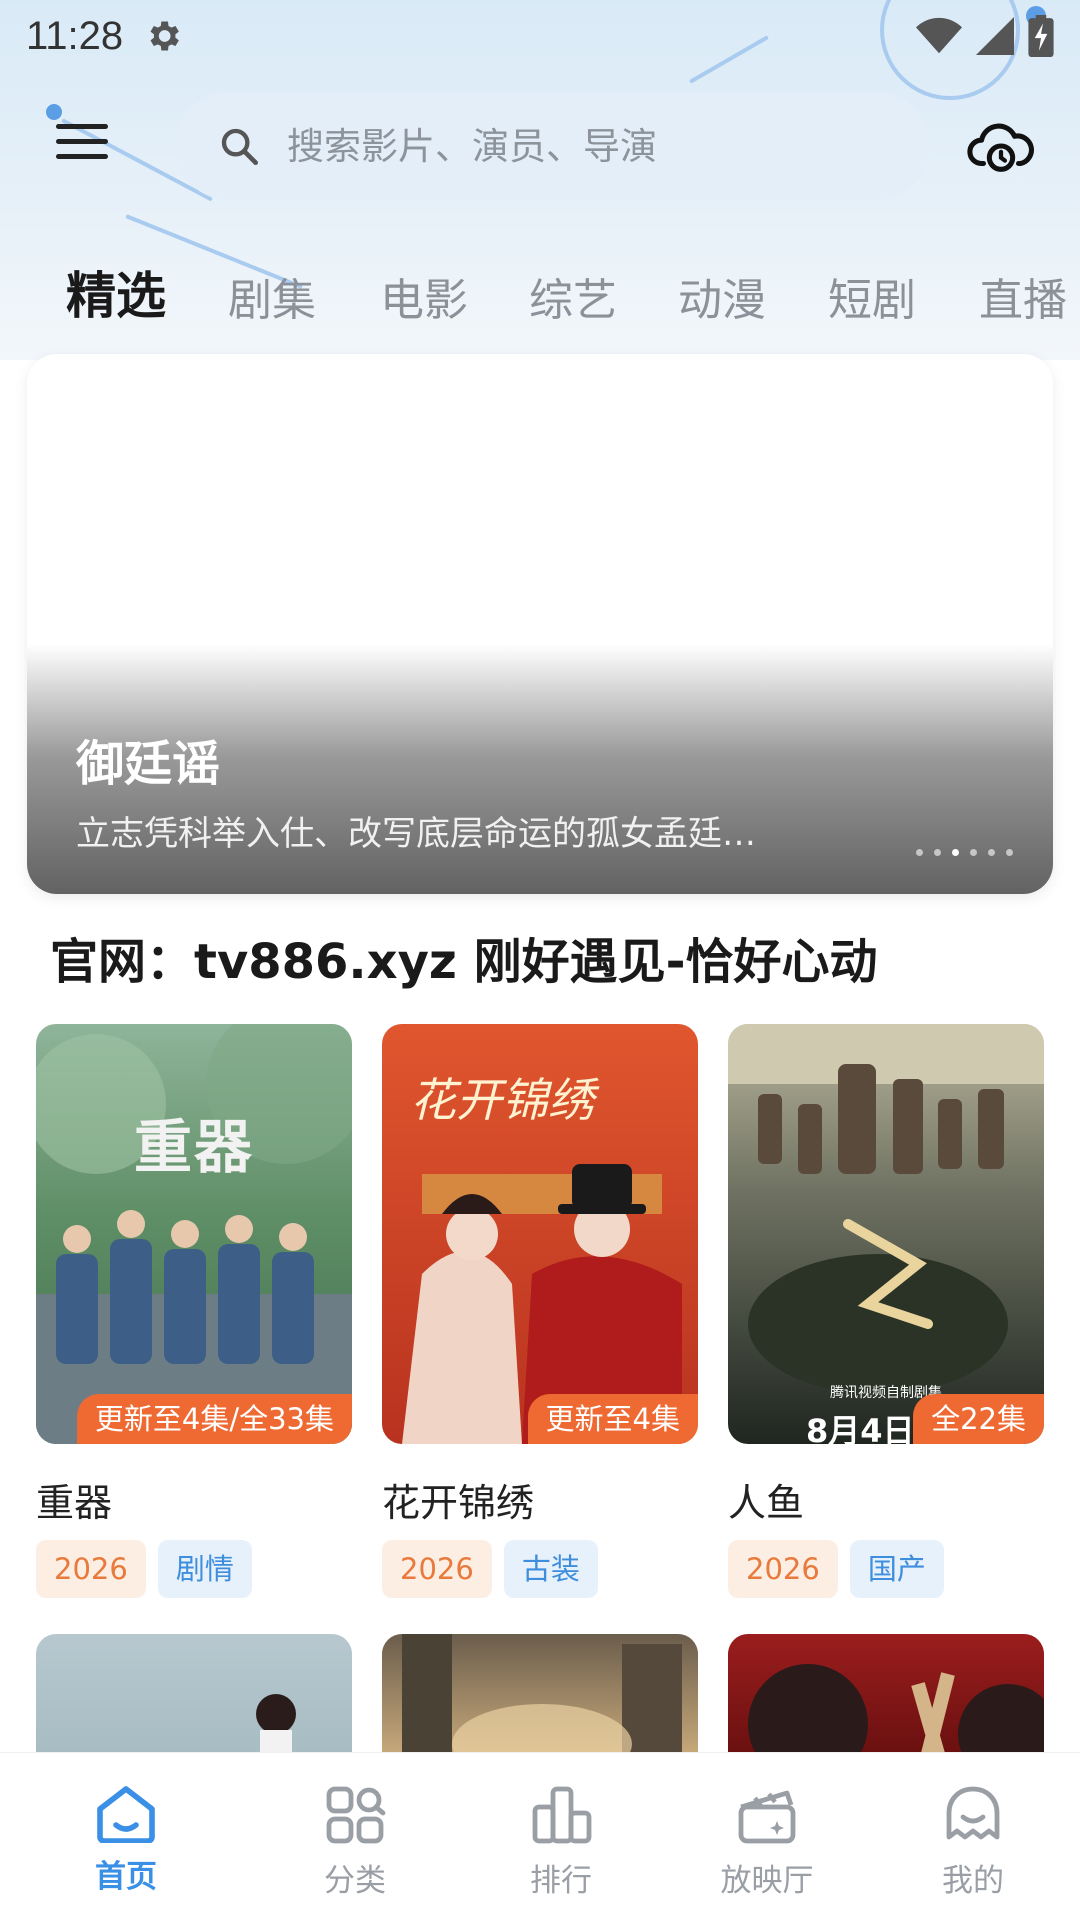  I want to click on genre-tag: 古装, so click(550, 1569).